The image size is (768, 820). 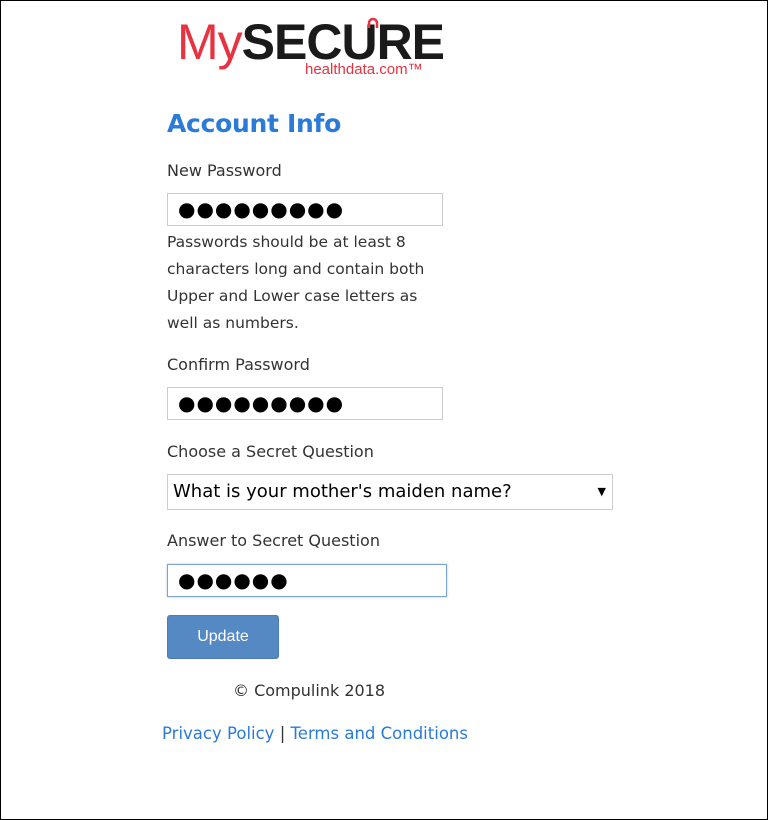 What do you see at coordinates (238, 364) in the screenshot?
I see `confirm-password-label: Confirm Password` at bounding box center [238, 364].